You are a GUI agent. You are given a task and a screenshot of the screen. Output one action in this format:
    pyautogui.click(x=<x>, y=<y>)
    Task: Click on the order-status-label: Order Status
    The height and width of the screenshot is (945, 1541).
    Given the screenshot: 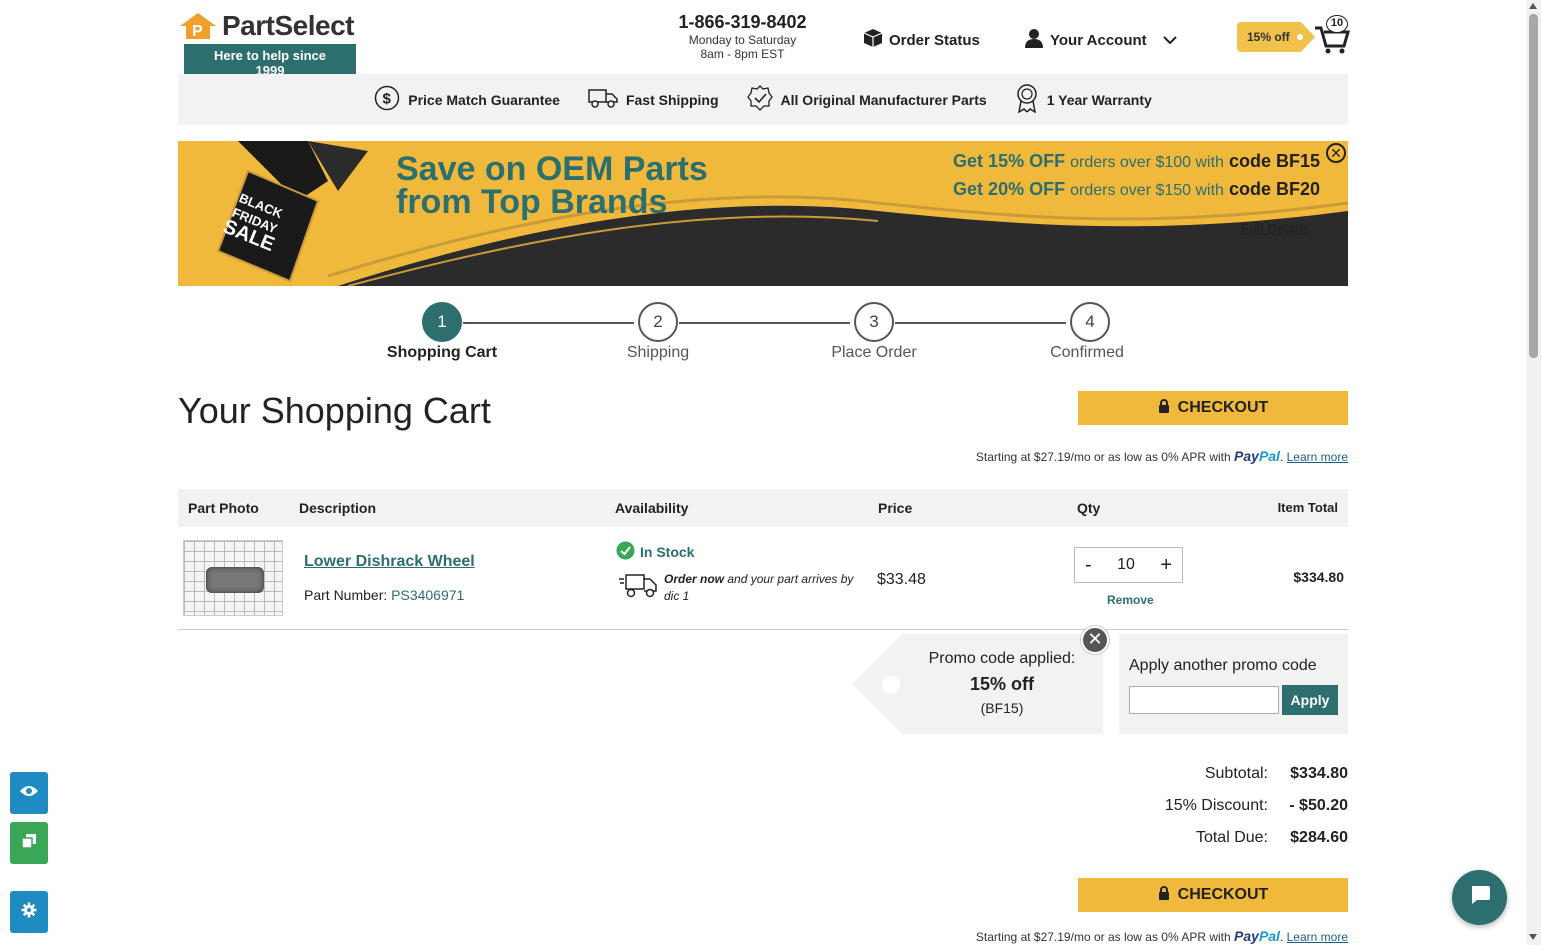 What is the action you would take?
    pyautogui.click(x=934, y=40)
    